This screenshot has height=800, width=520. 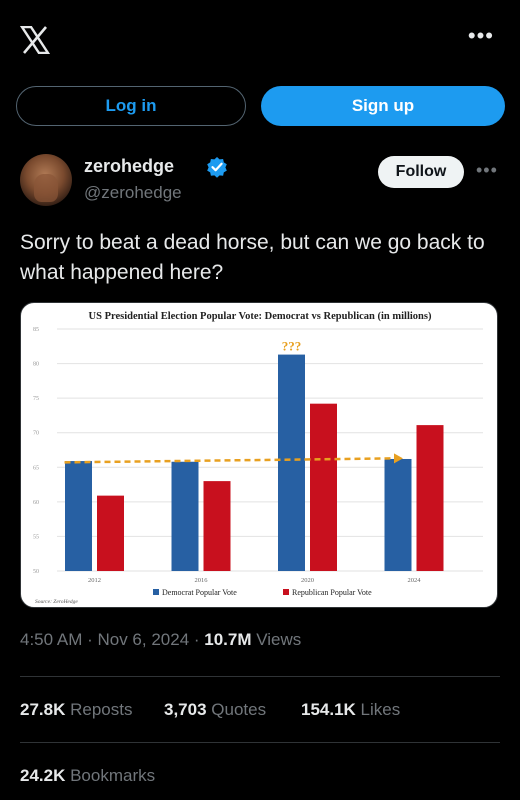 I want to click on views-count: 10.7M, so click(x=228, y=639).